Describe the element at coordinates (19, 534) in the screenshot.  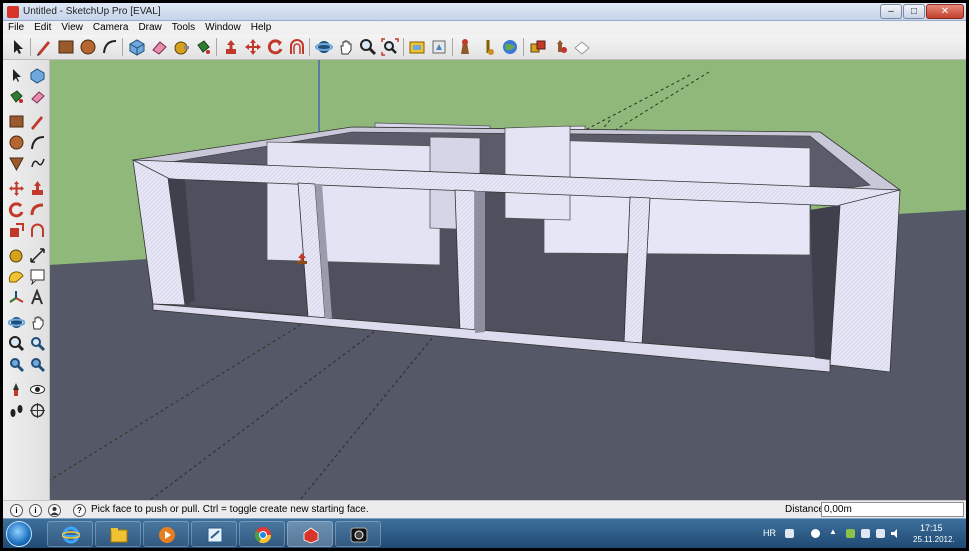
I see `start-button` at that location.